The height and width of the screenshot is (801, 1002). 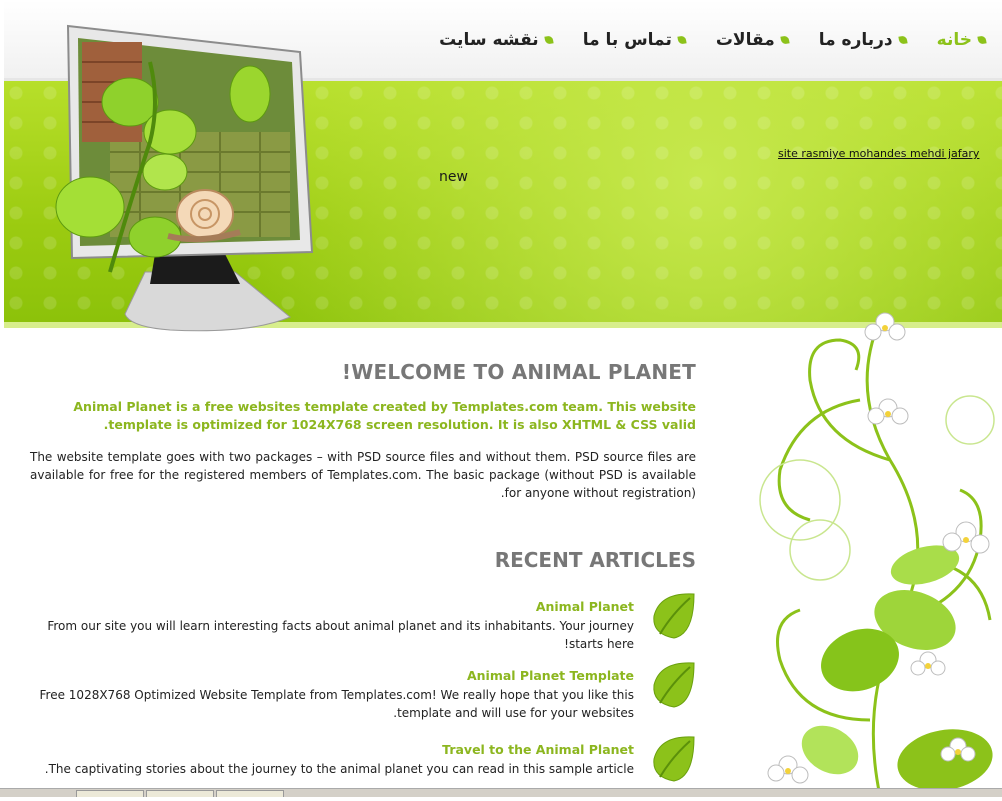 I want to click on recent-articles-title: RECENT ARTICLES, so click(x=595, y=560).